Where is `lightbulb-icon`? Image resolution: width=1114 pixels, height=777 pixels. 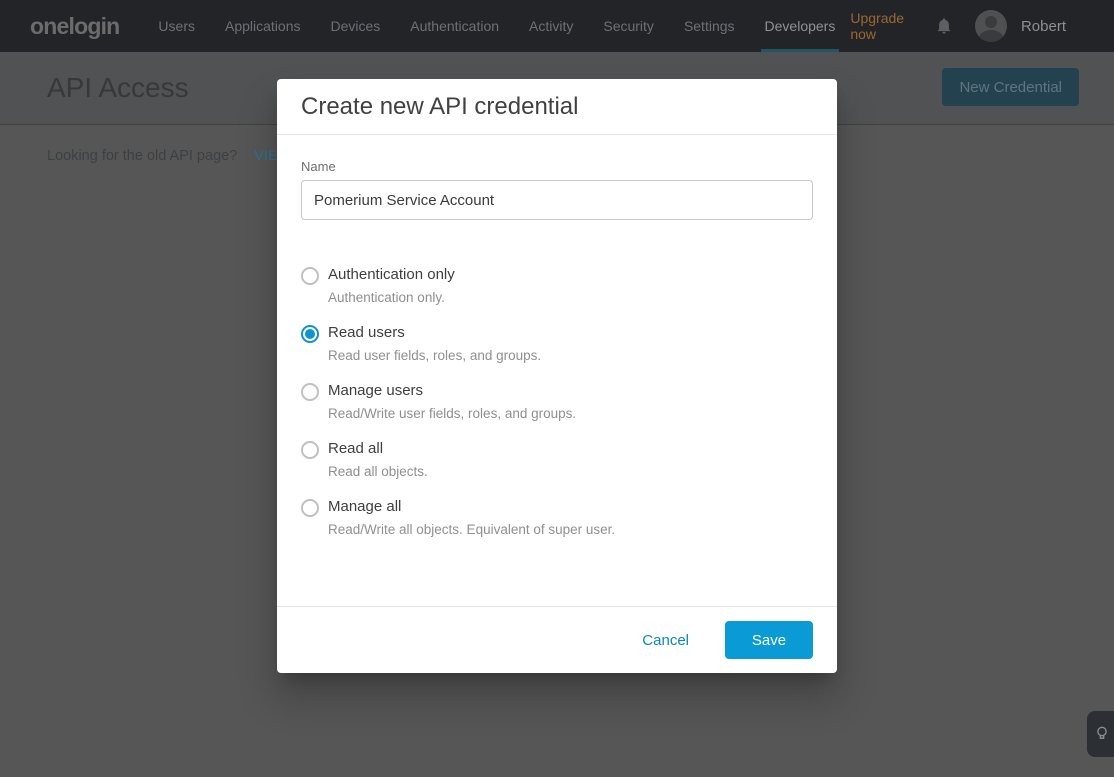 lightbulb-icon is located at coordinates (1102, 732).